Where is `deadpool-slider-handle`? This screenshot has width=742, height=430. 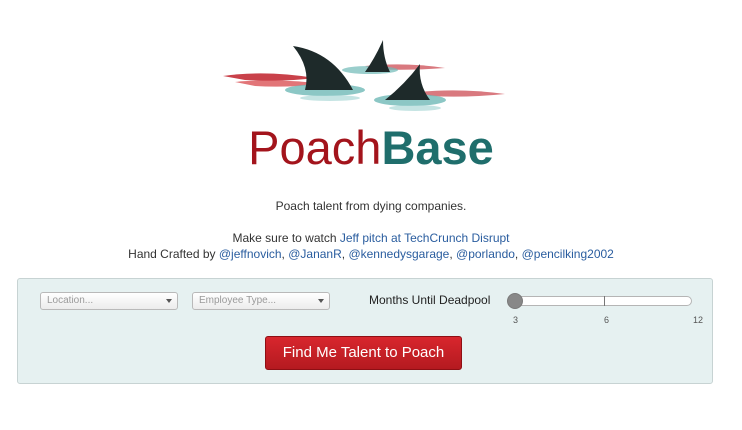
deadpool-slider-handle is located at coordinates (515, 301).